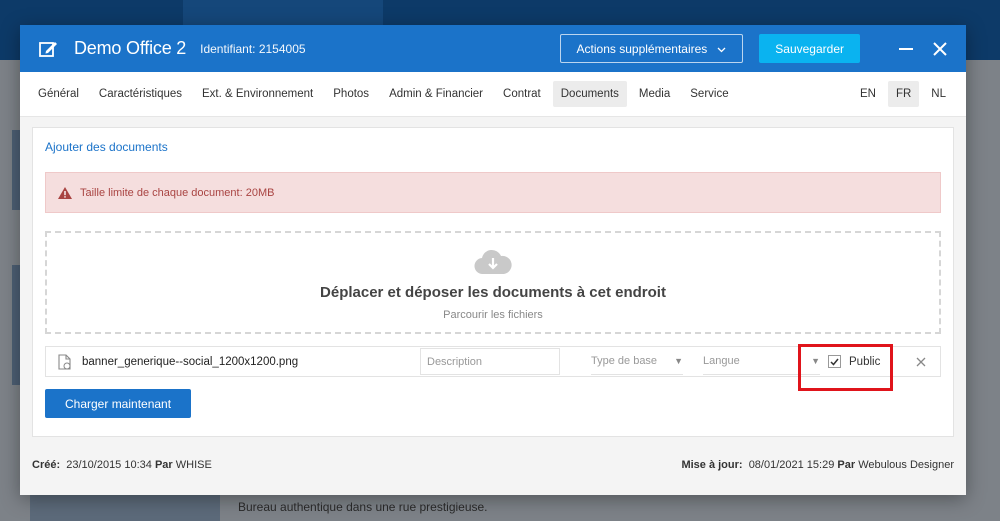  I want to click on tab-media: Media, so click(654, 94).